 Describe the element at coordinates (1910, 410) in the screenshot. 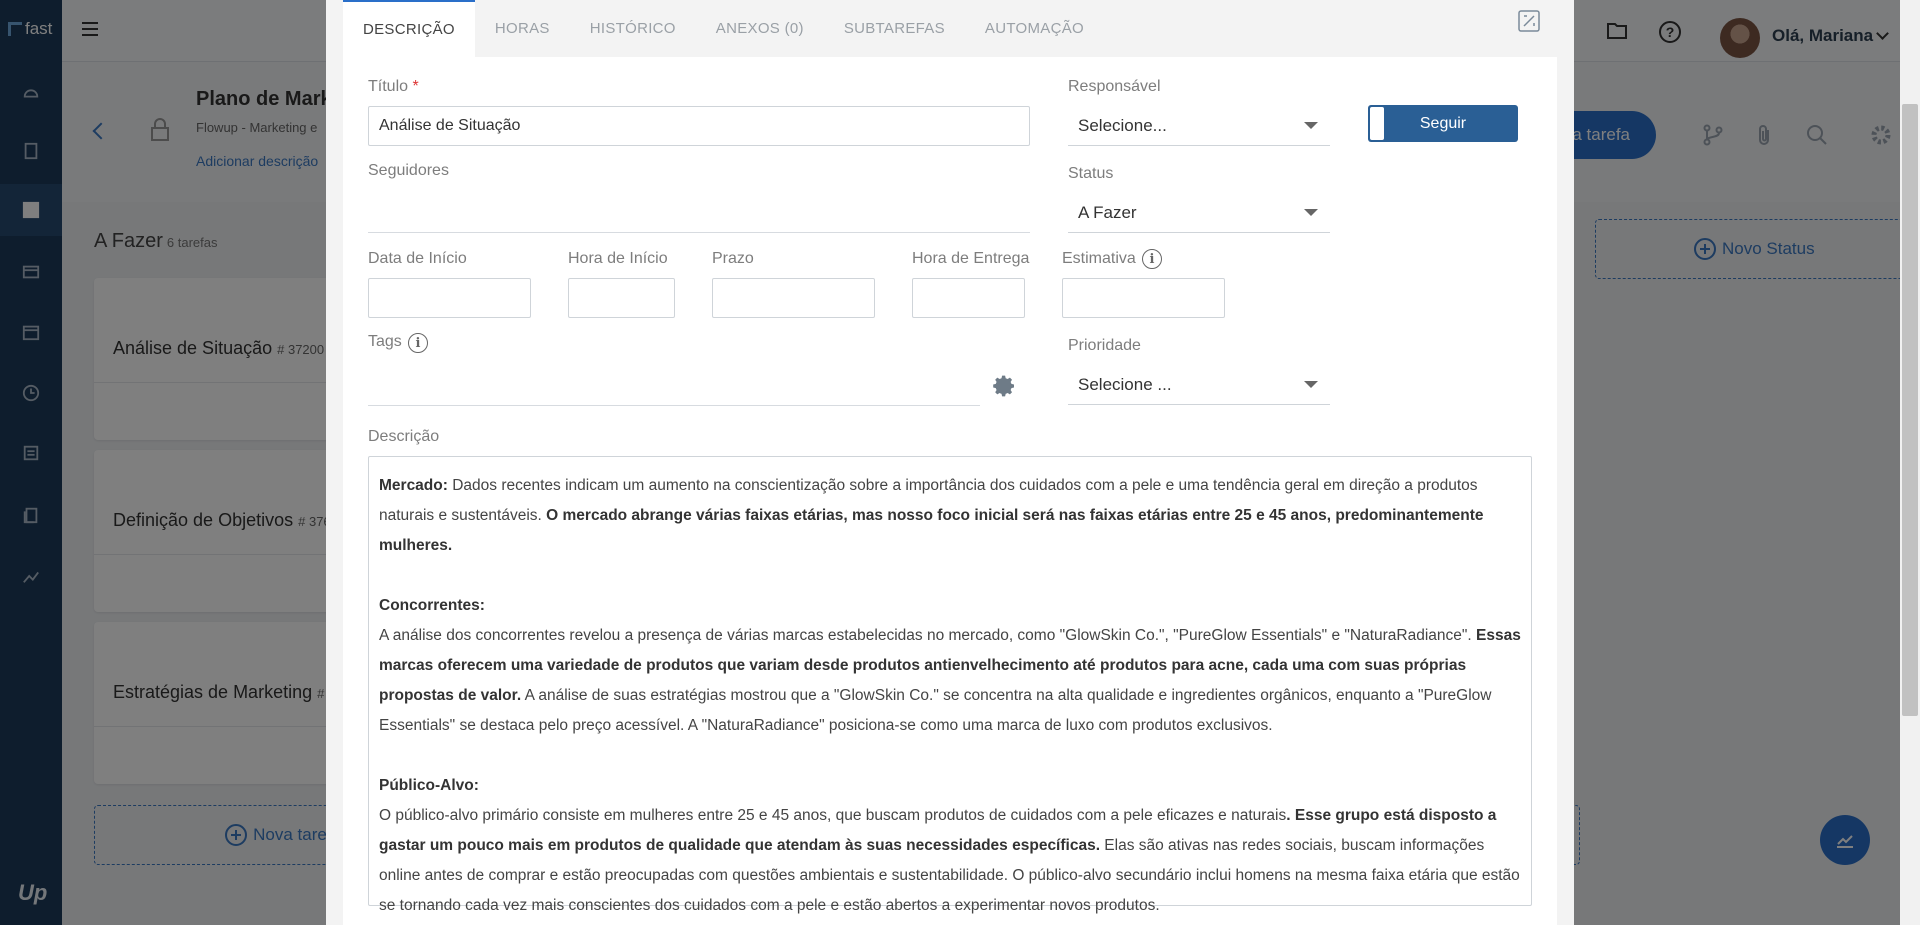

I see `scrollbar-thumb` at that location.